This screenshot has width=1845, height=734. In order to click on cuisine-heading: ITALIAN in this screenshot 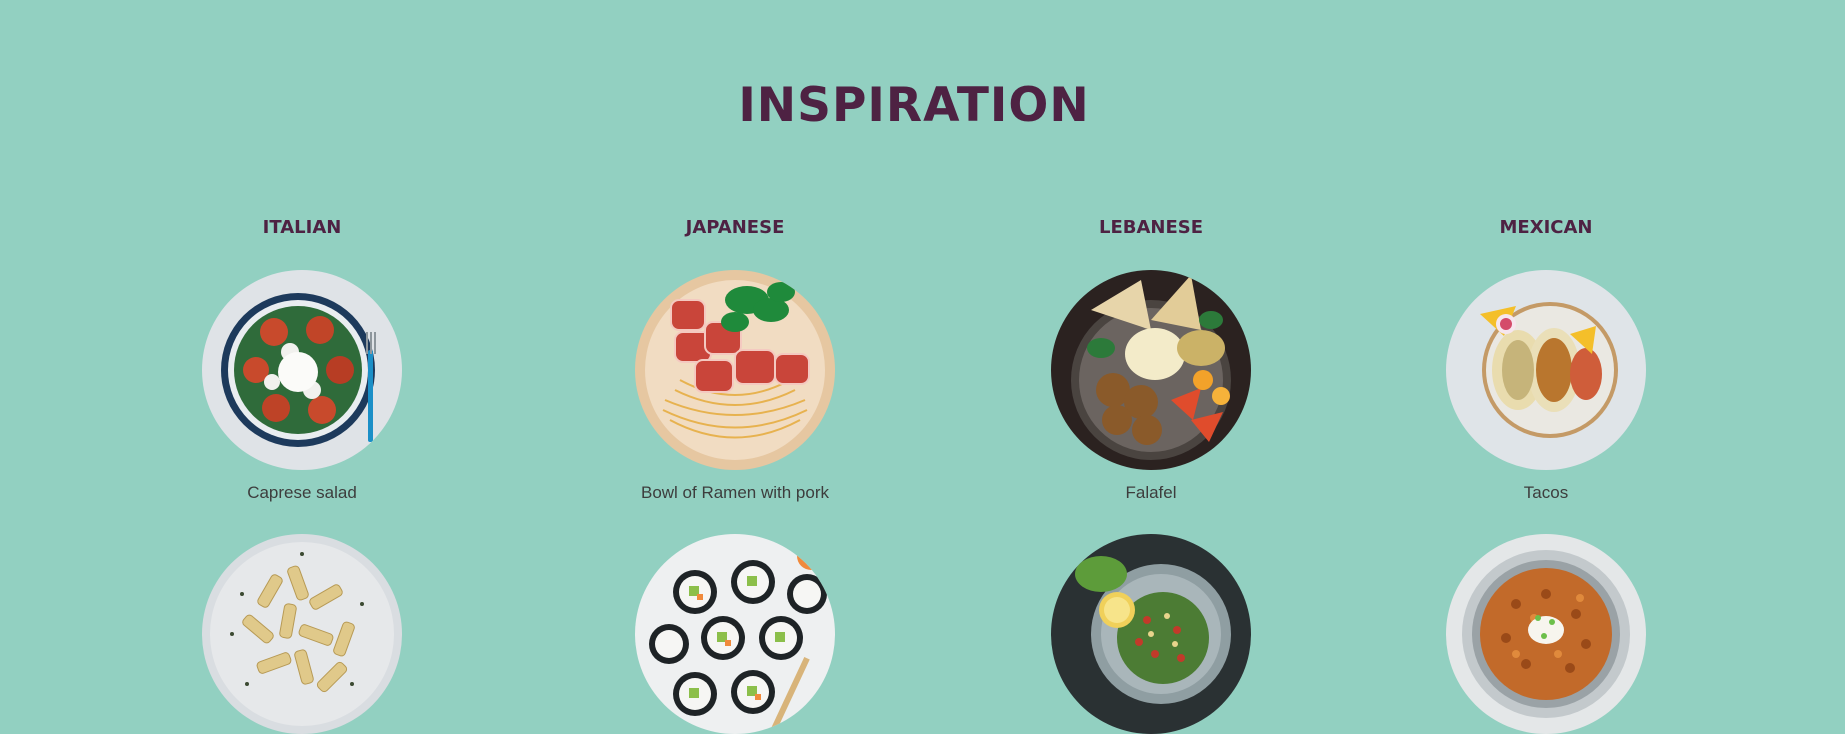, I will do `click(302, 227)`.